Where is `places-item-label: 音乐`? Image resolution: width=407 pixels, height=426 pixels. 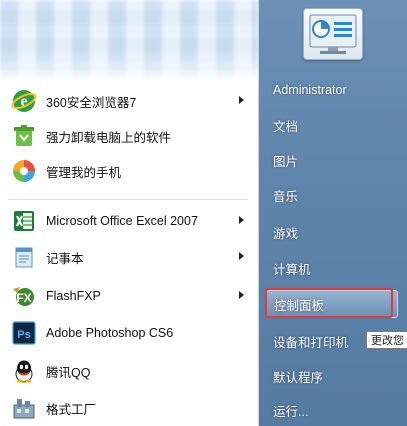
places-item-label: 音乐 is located at coordinates (286, 196).